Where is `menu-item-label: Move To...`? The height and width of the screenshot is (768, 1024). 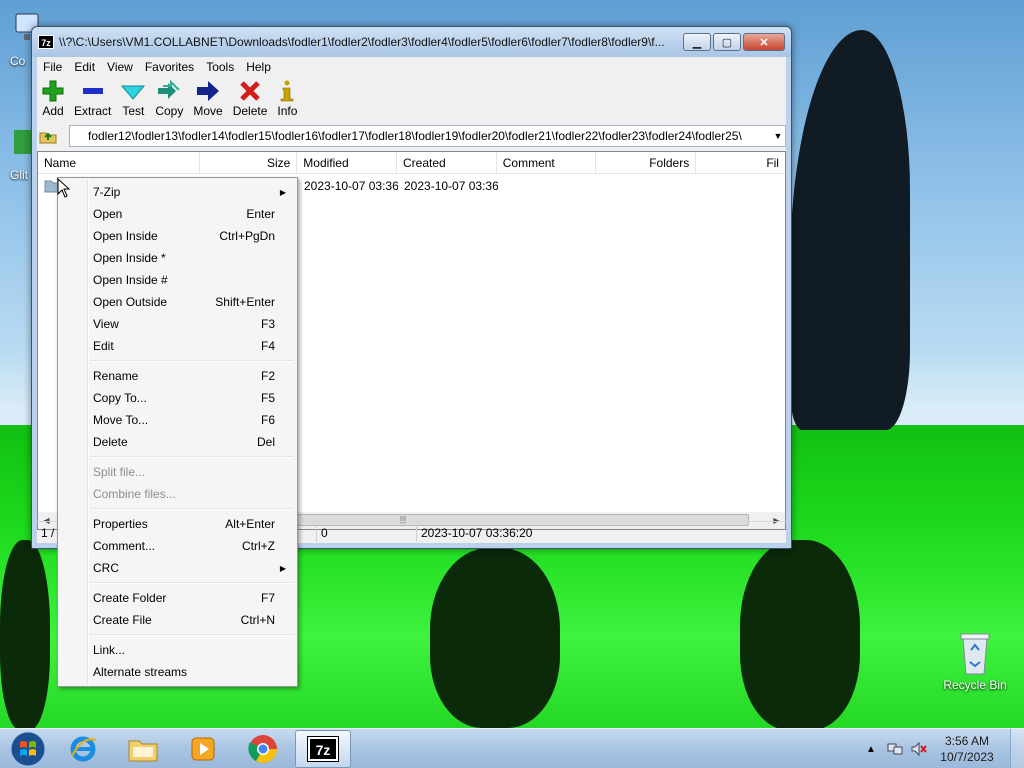
menu-item-label: Move To... is located at coordinates (121, 420).